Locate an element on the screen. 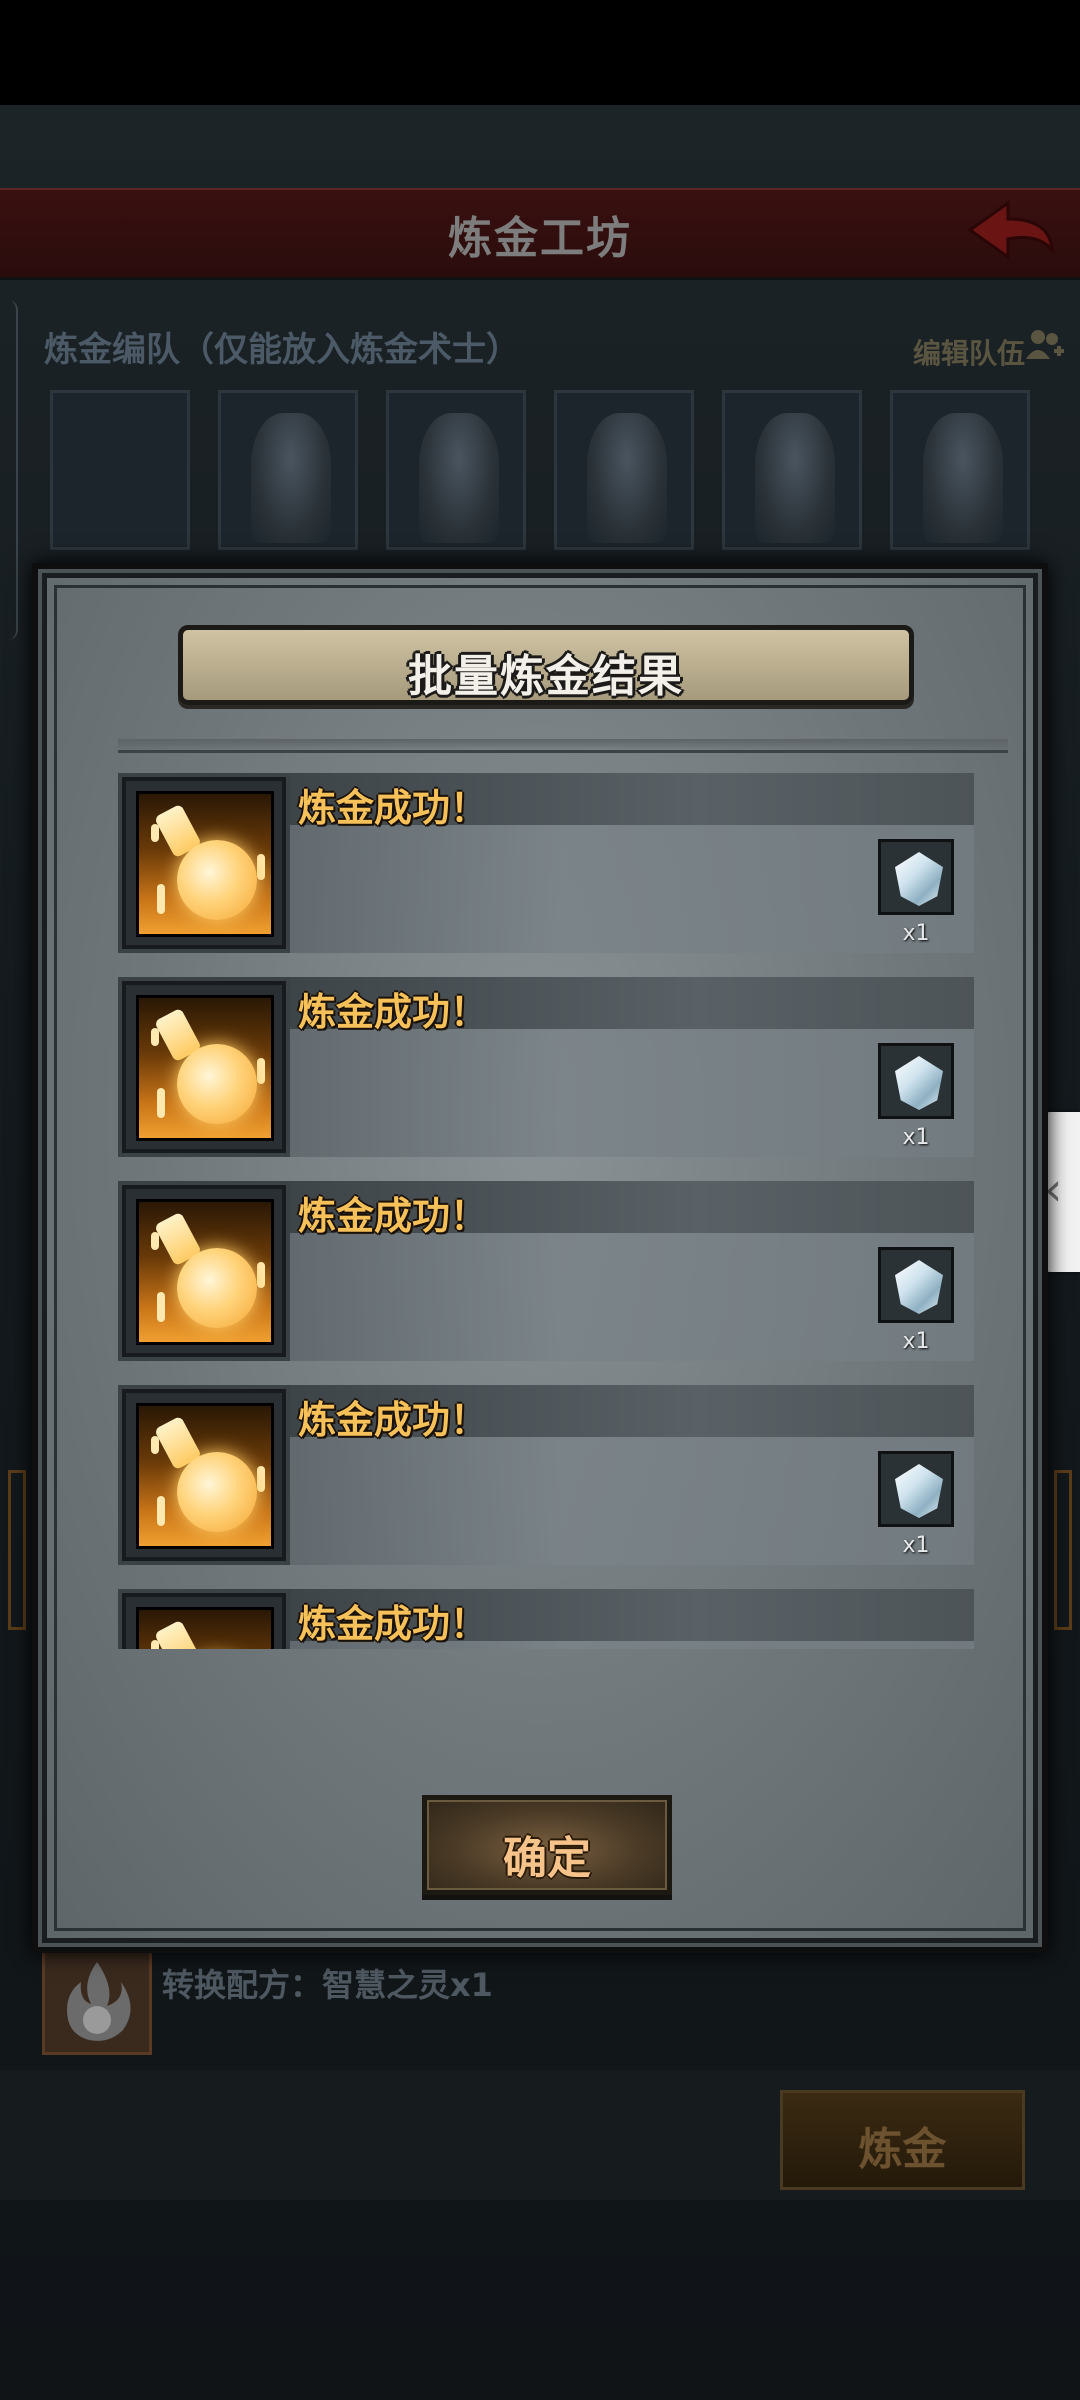 This screenshot has height=2400, width=1080. alchemy-button: 炼金 is located at coordinates (902, 2140).